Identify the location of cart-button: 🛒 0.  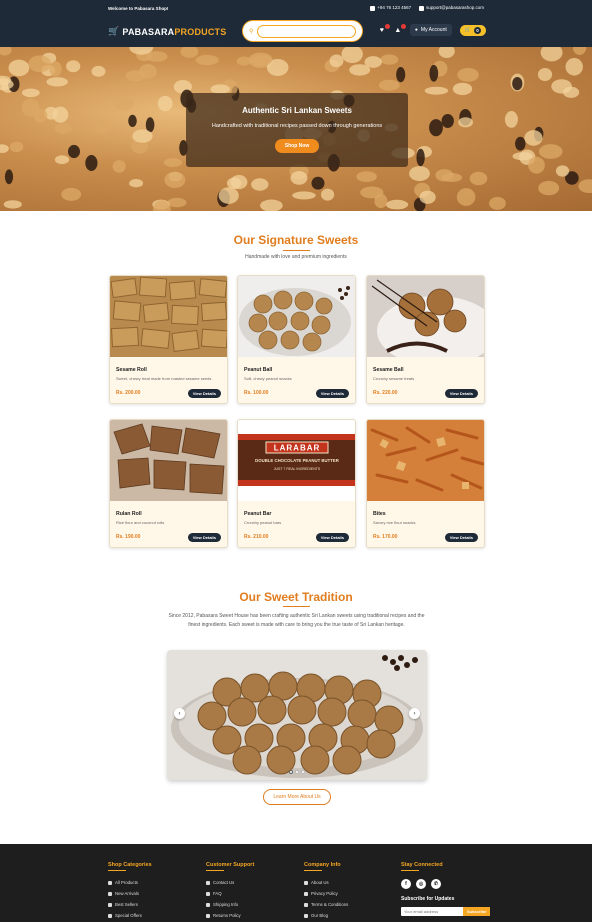
(472, 30).